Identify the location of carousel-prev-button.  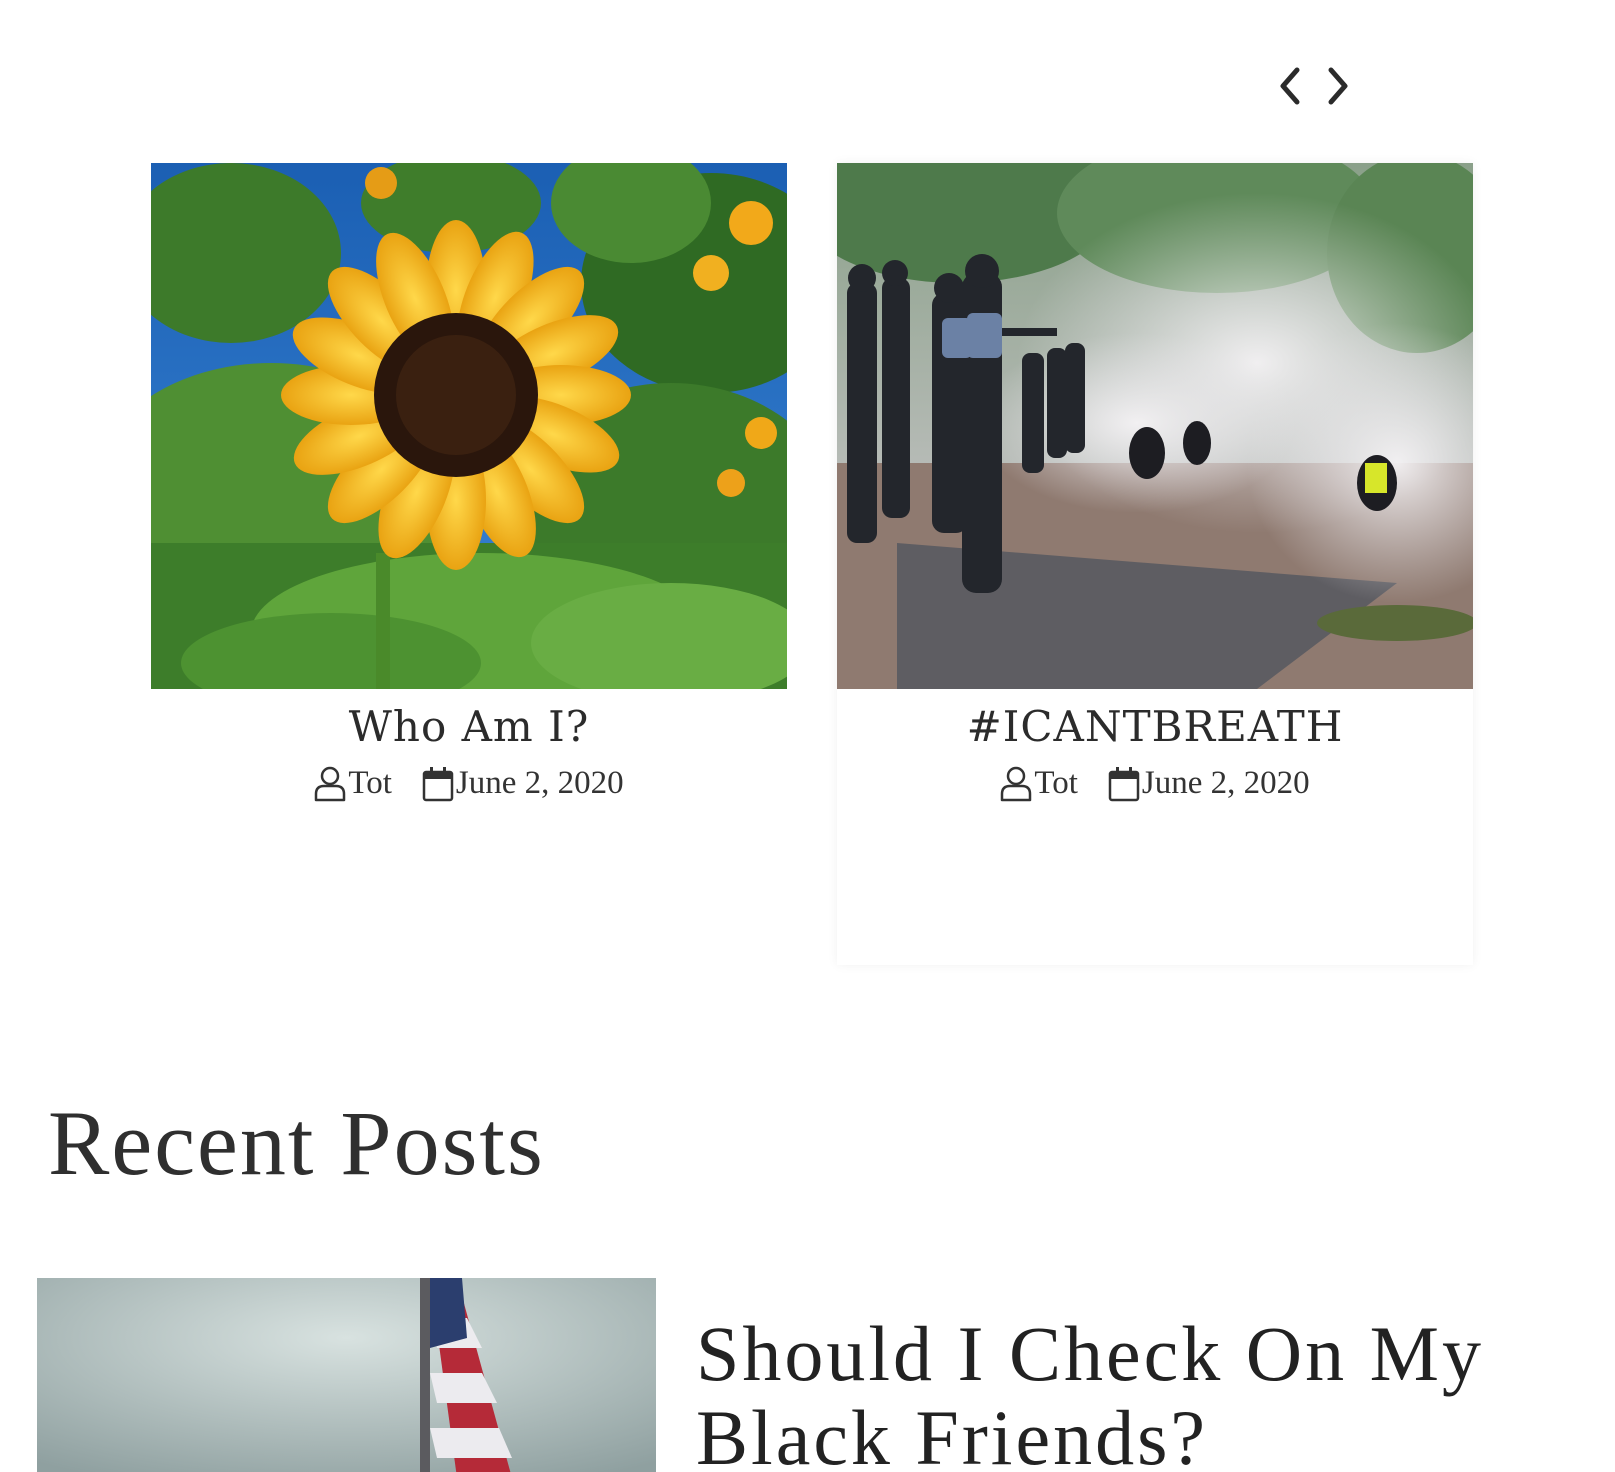
(1290, 86).